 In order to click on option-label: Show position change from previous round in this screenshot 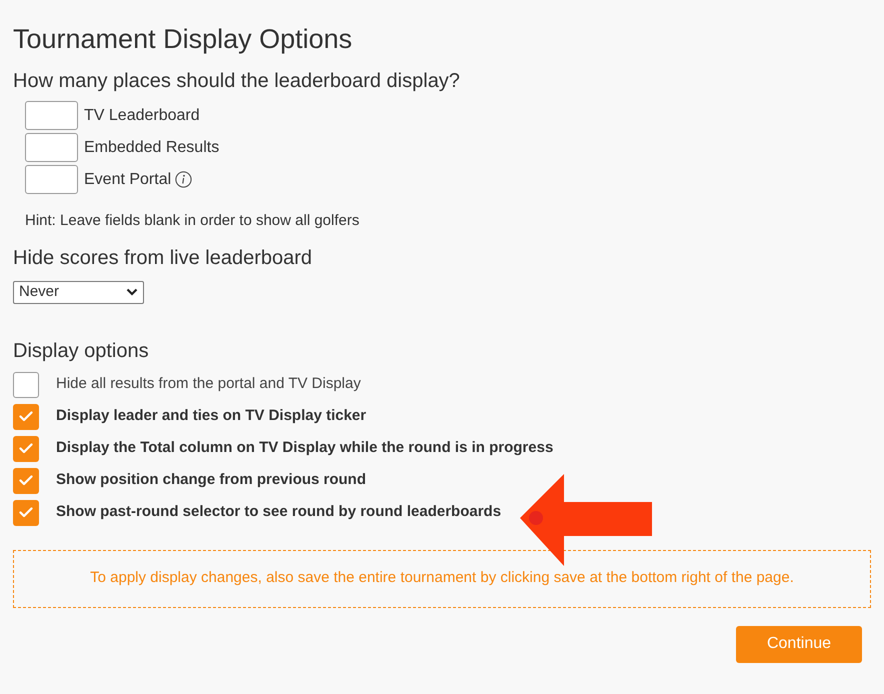, I will do `click(211, 480)`.